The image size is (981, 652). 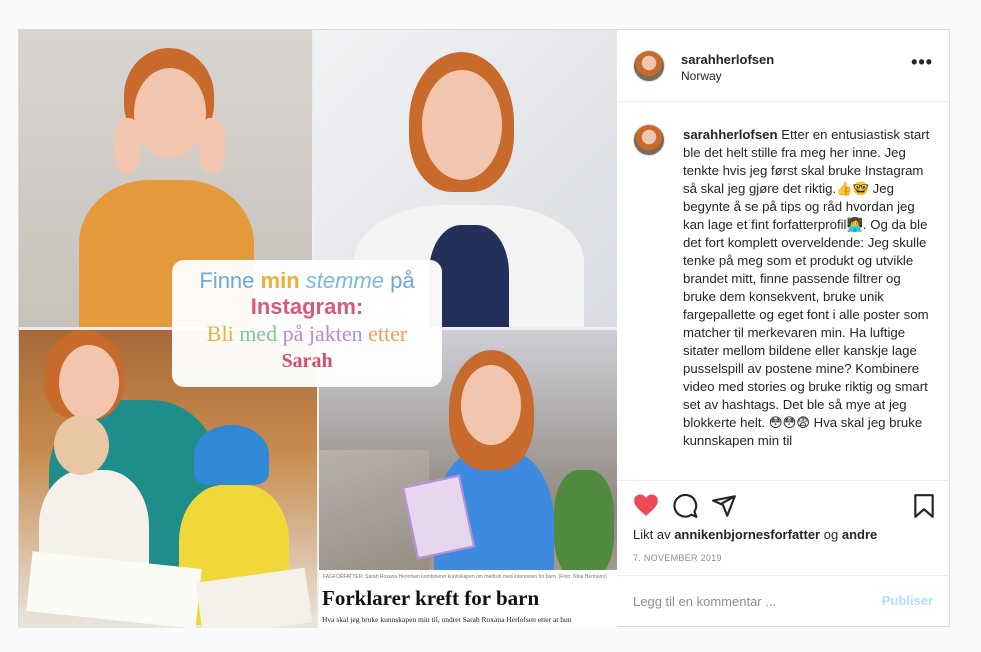 What do you see at coordinates (677, 558) in the screenshot?
I see `post-date: 7. NOVEMBER 2019` at bounding box center [677, 558].